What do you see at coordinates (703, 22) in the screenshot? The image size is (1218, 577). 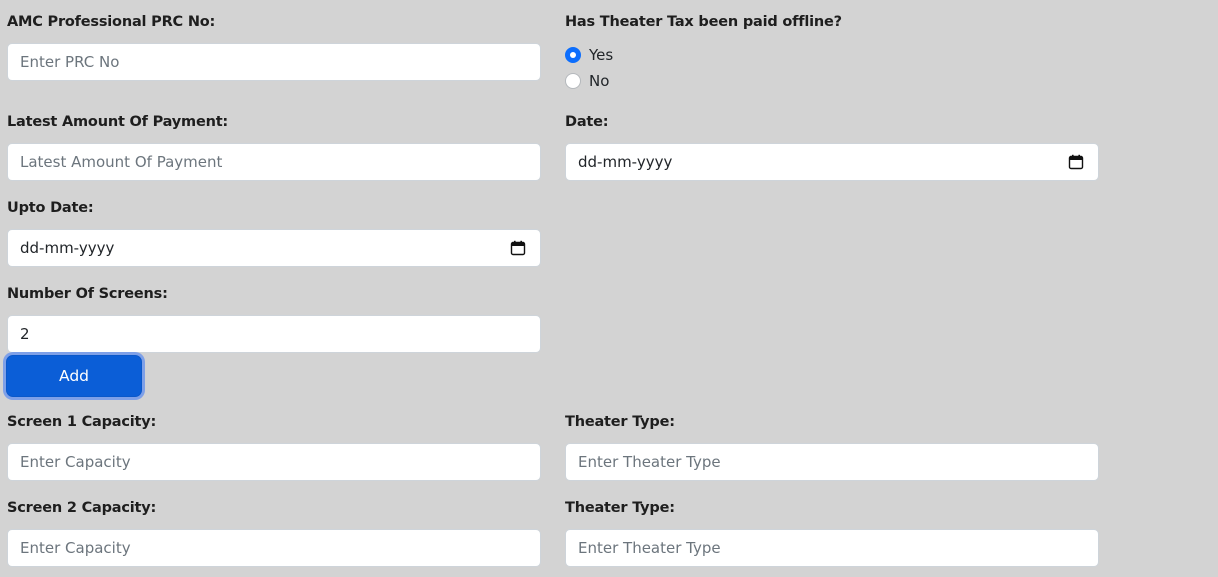 I see `theater-tax-label: Has Theater Tax been paid offline?` at bounding box center [703, 22].